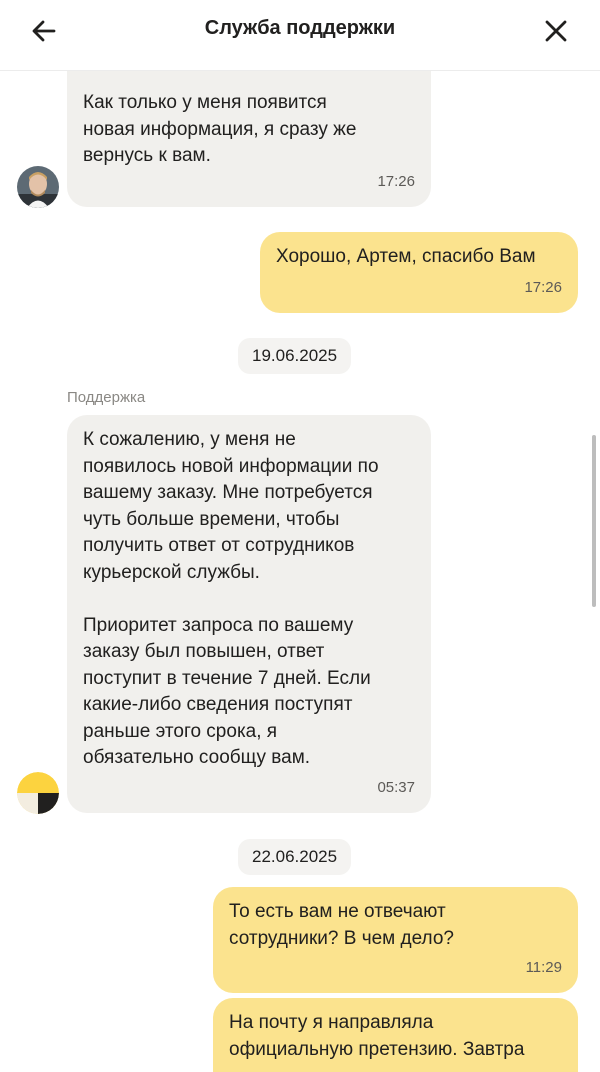 This screenshot has width=600, height=1072. Describe the element at coordinates (295, 857) in the screenshot. I see `date-separator: 22.06.2025` at that location.